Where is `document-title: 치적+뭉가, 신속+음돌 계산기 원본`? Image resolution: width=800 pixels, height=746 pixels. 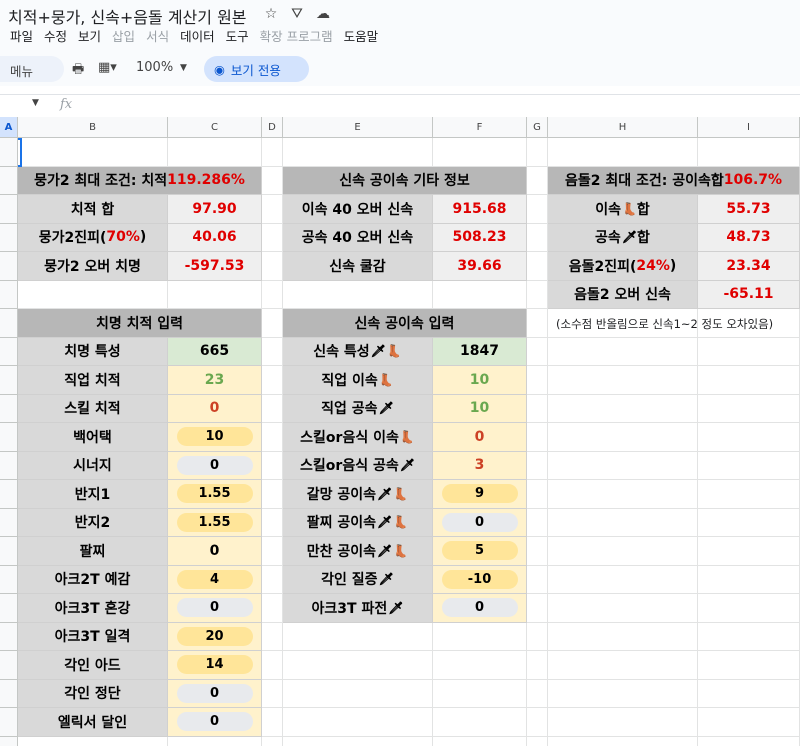
document-title: 치적+뭉가, 신속+음돌 계산기 원본 is located at coordinates (127, 16).